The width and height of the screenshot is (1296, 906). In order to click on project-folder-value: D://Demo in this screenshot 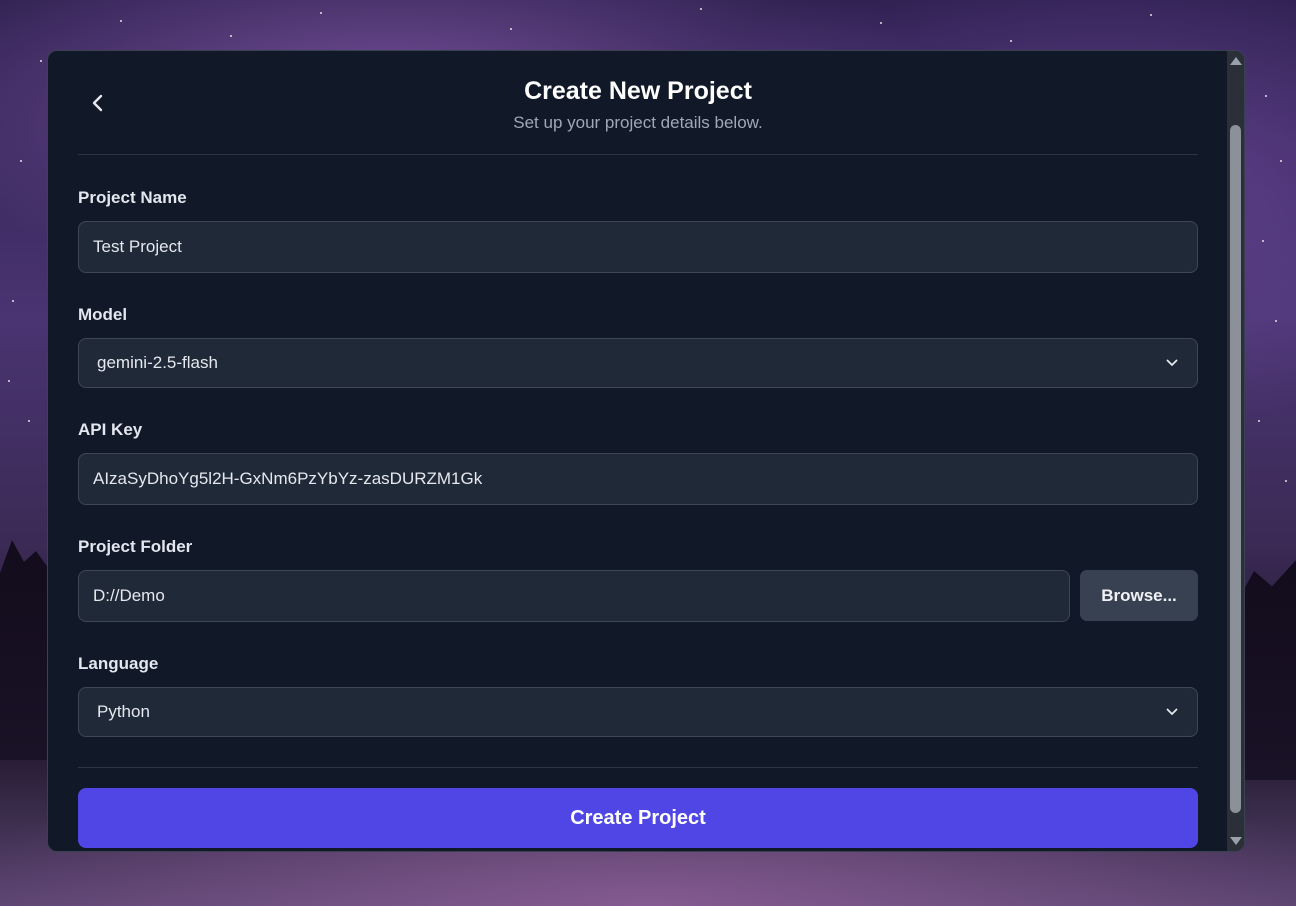, I will do `click(129, 595)`.